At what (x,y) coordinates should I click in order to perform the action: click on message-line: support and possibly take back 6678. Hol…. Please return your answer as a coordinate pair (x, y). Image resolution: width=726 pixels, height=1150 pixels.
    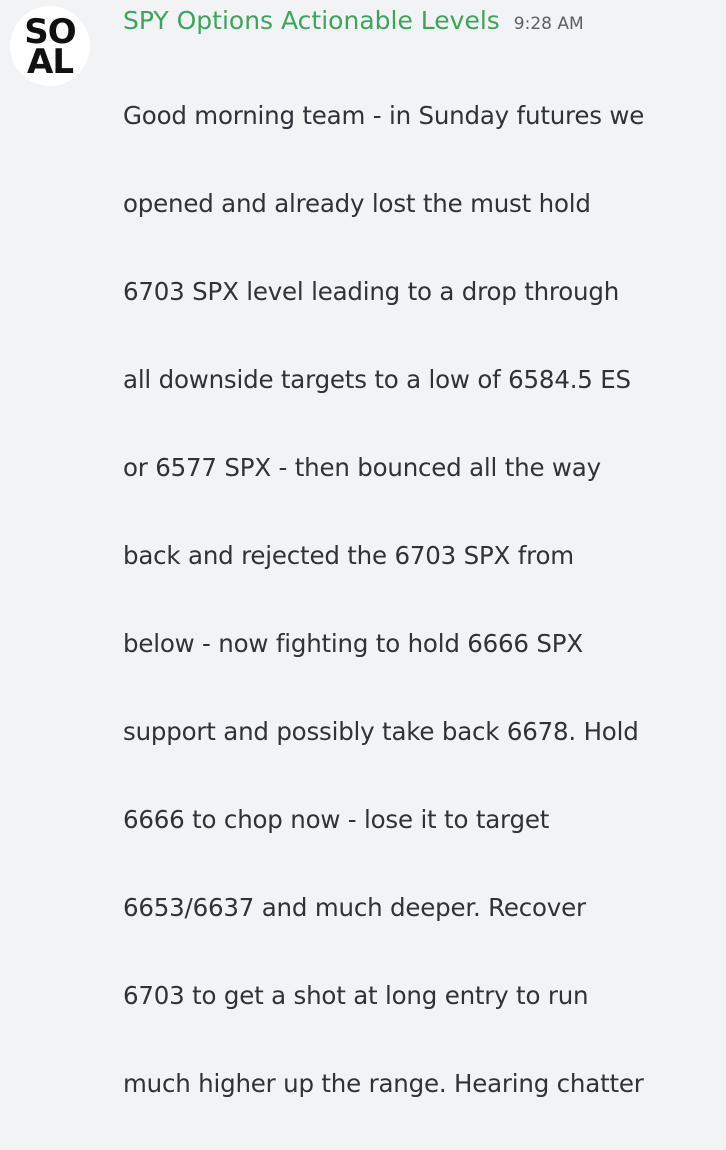
    Looking at the image, I should click on (381, 731).